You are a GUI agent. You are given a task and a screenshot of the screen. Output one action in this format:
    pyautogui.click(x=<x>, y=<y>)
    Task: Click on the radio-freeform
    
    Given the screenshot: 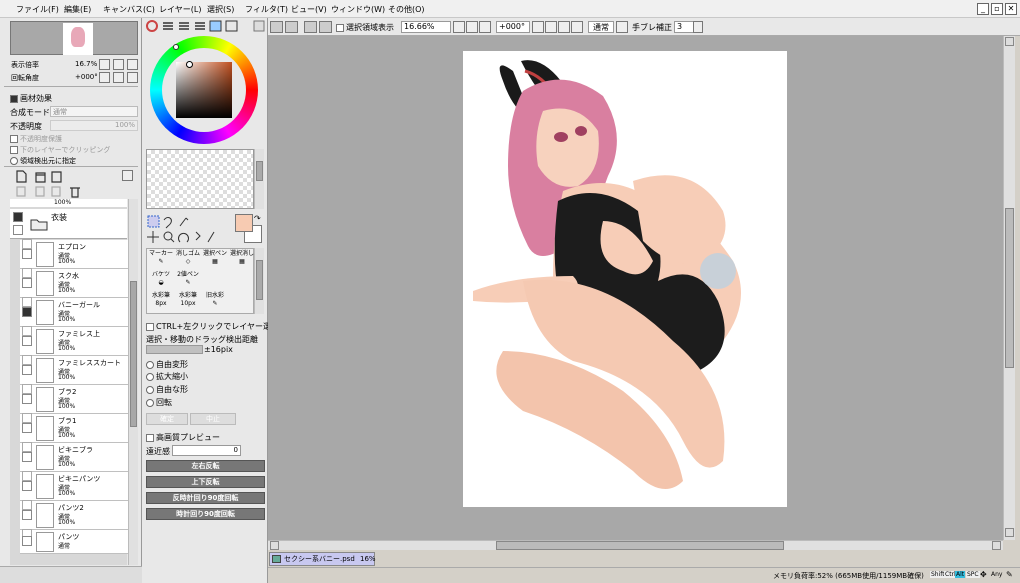 What is the action you would take?
    pyautogui.click(x=150, y=389)
    